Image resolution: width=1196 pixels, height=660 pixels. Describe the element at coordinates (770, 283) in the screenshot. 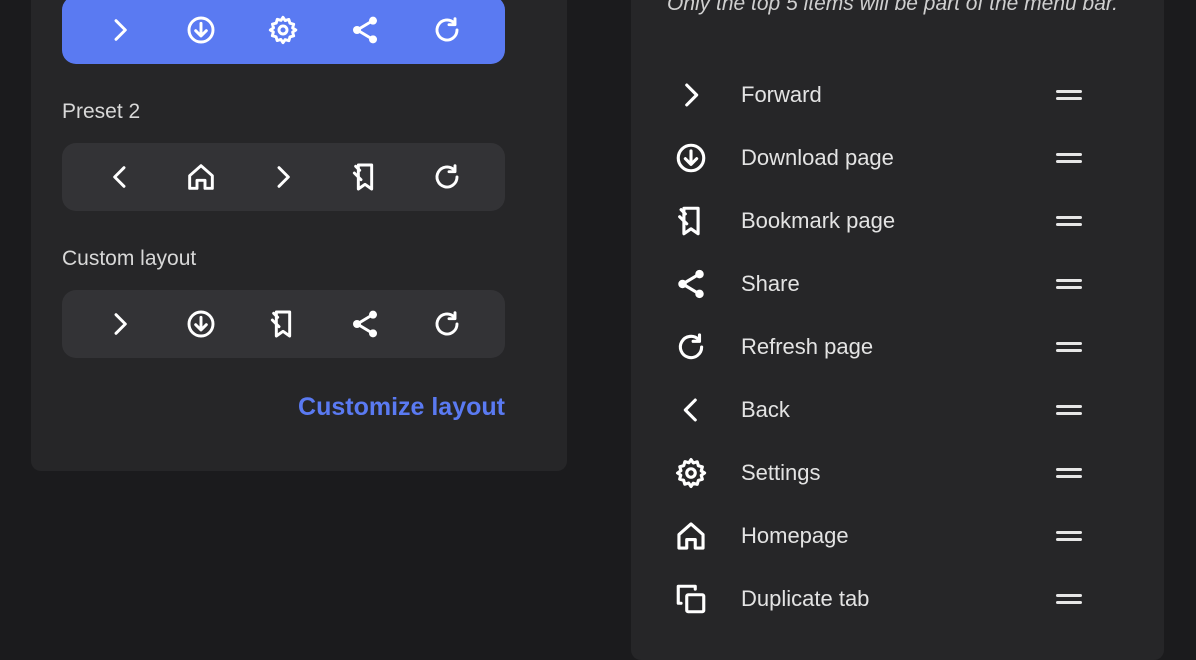

I see `list-item-label: Share` at that location.